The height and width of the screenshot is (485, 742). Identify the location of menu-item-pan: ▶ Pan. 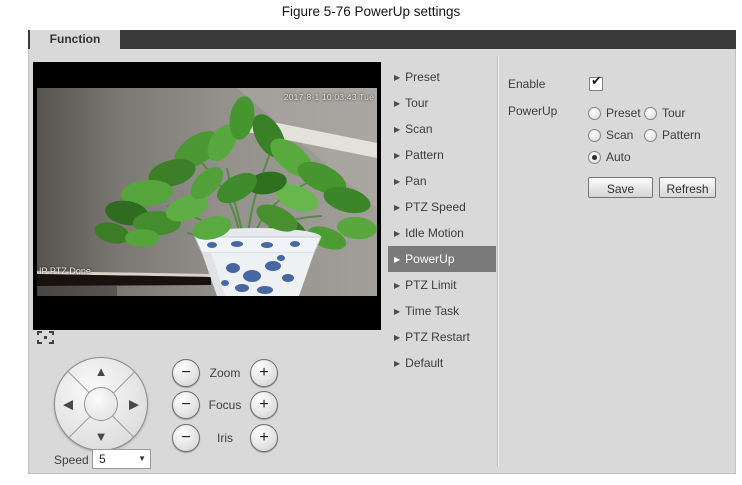
(442, 181).